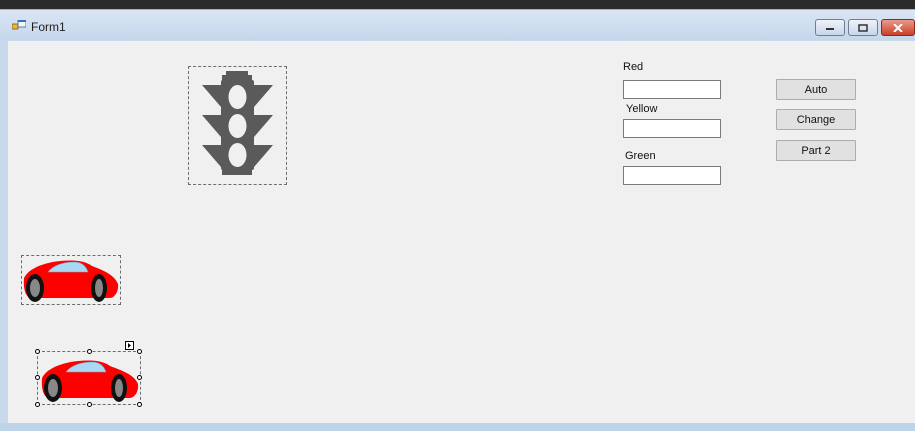 The image size is (915, 431). Describe the element at coordinates (237, 123) in the screenshot. I see `traffic-light-icon` at that location.